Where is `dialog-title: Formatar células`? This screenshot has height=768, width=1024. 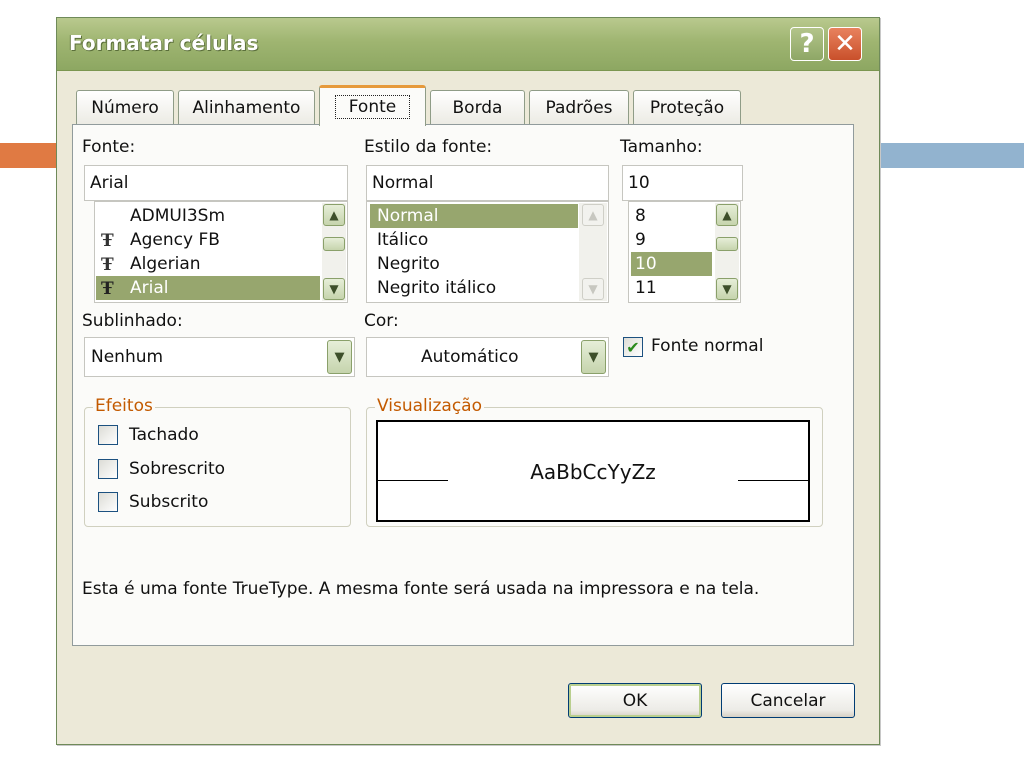
dialog-title: Formatar células is located at coordinates (164, 43).